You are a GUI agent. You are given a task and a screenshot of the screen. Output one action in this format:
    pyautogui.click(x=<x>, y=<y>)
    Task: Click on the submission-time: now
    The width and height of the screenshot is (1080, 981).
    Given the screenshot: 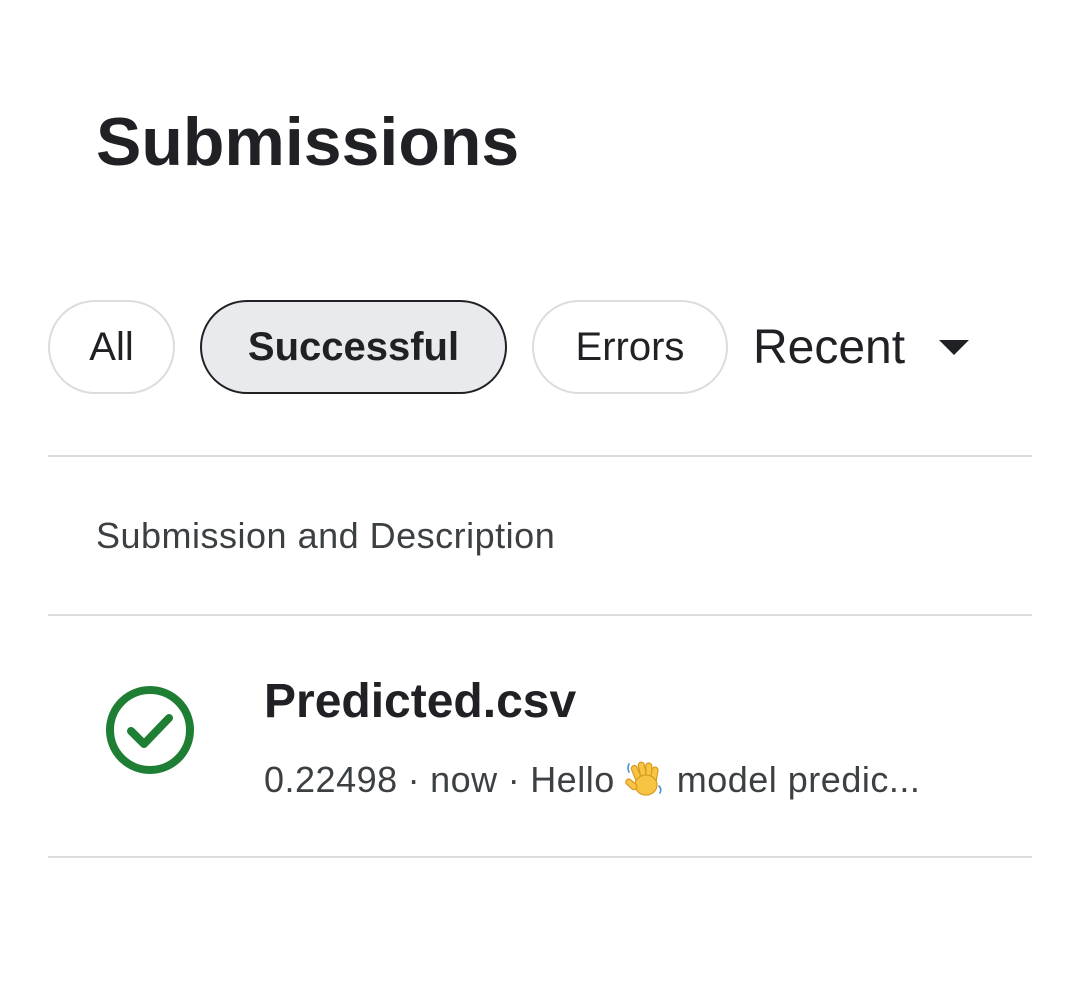 What is the action you would take?
    pyautogui.click(x=464, y=779)
    